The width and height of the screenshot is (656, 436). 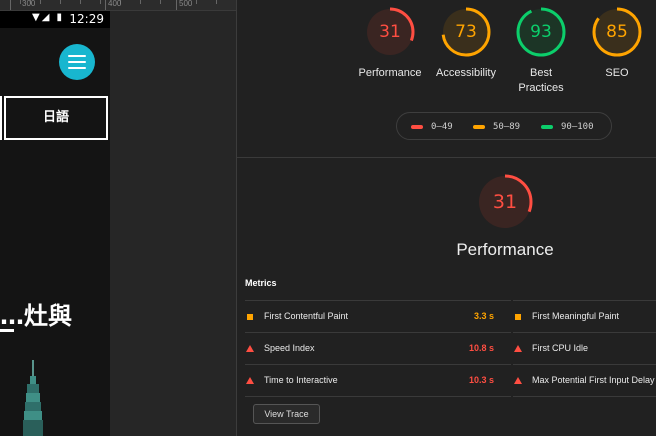 I want to click on score-value: 73, so click(x=466, y=32).